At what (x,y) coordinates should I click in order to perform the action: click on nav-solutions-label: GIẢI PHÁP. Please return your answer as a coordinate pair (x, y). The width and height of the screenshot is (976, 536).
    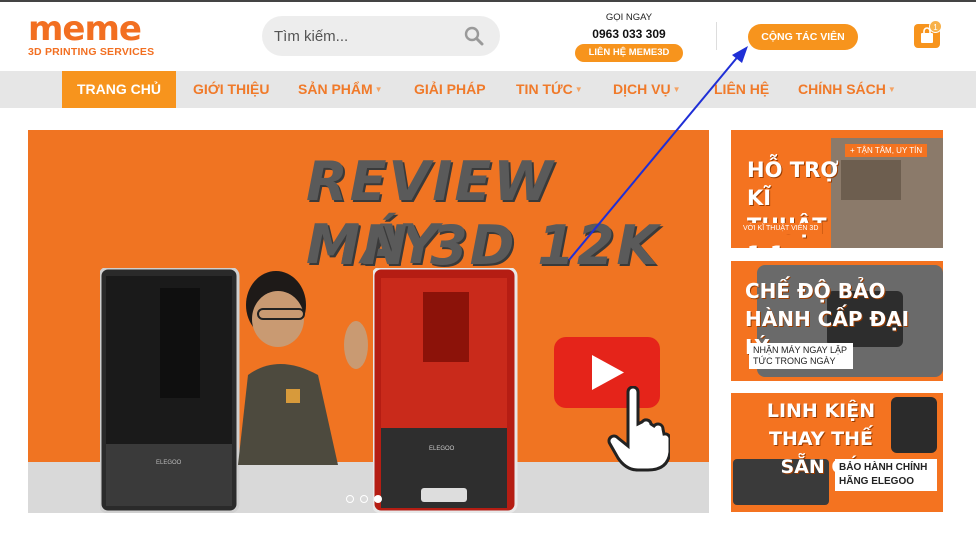
    Looking at the image, I should click on (450, 89).